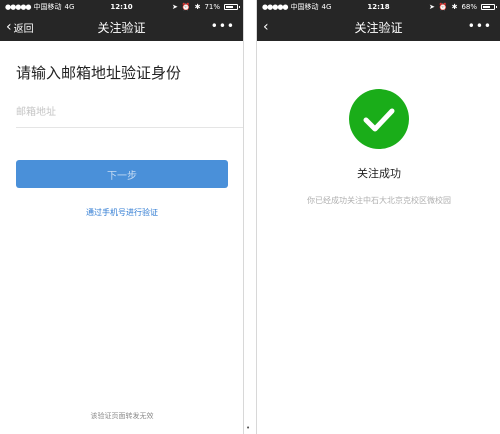 This screenshot has height=434, width=500. I want to click on back-label: 返回, so click(23, 29).